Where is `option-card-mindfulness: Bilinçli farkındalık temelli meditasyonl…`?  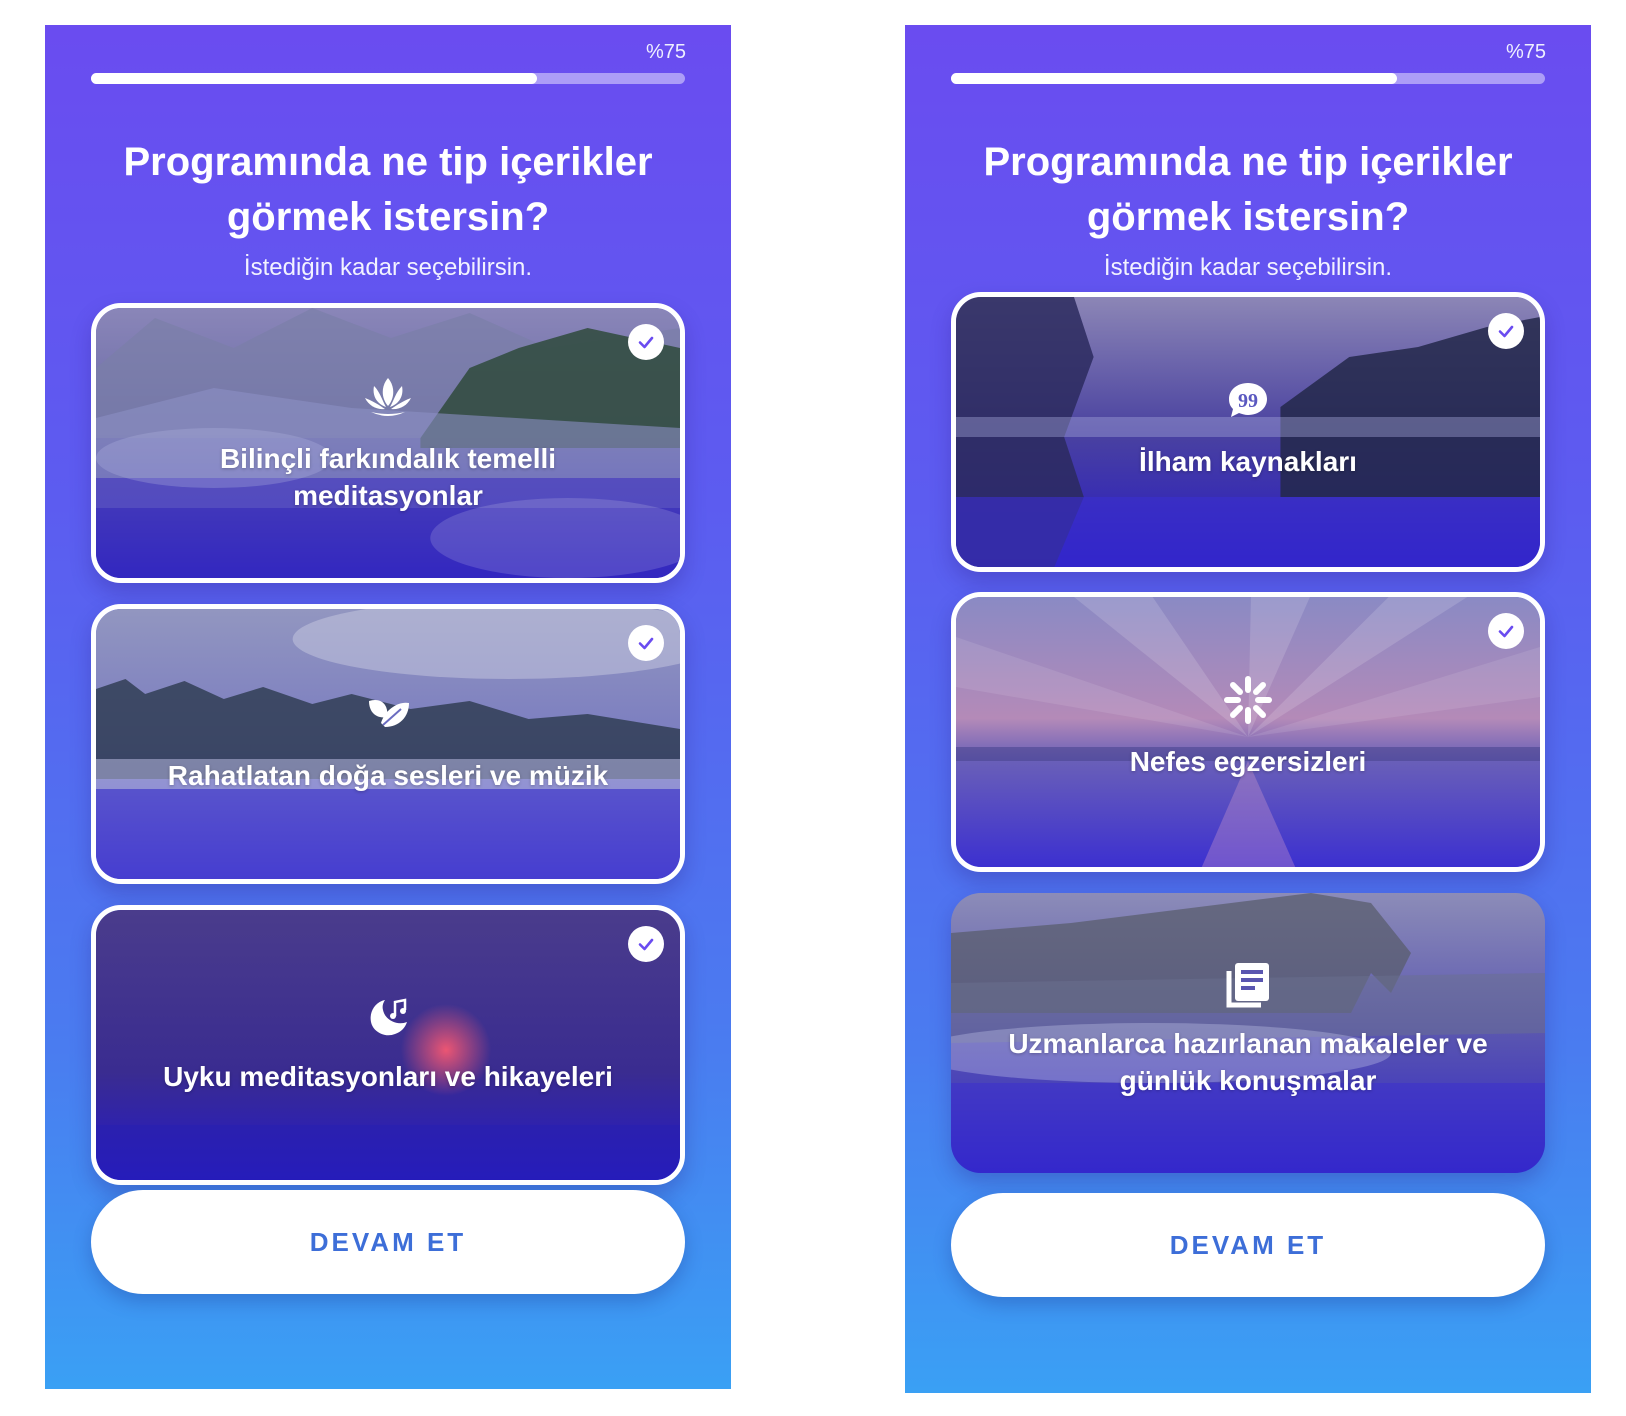
option-card-mindfulness: Bilinçli farkındalık temelli meditasyonl… is located at coordinates (388, 443).